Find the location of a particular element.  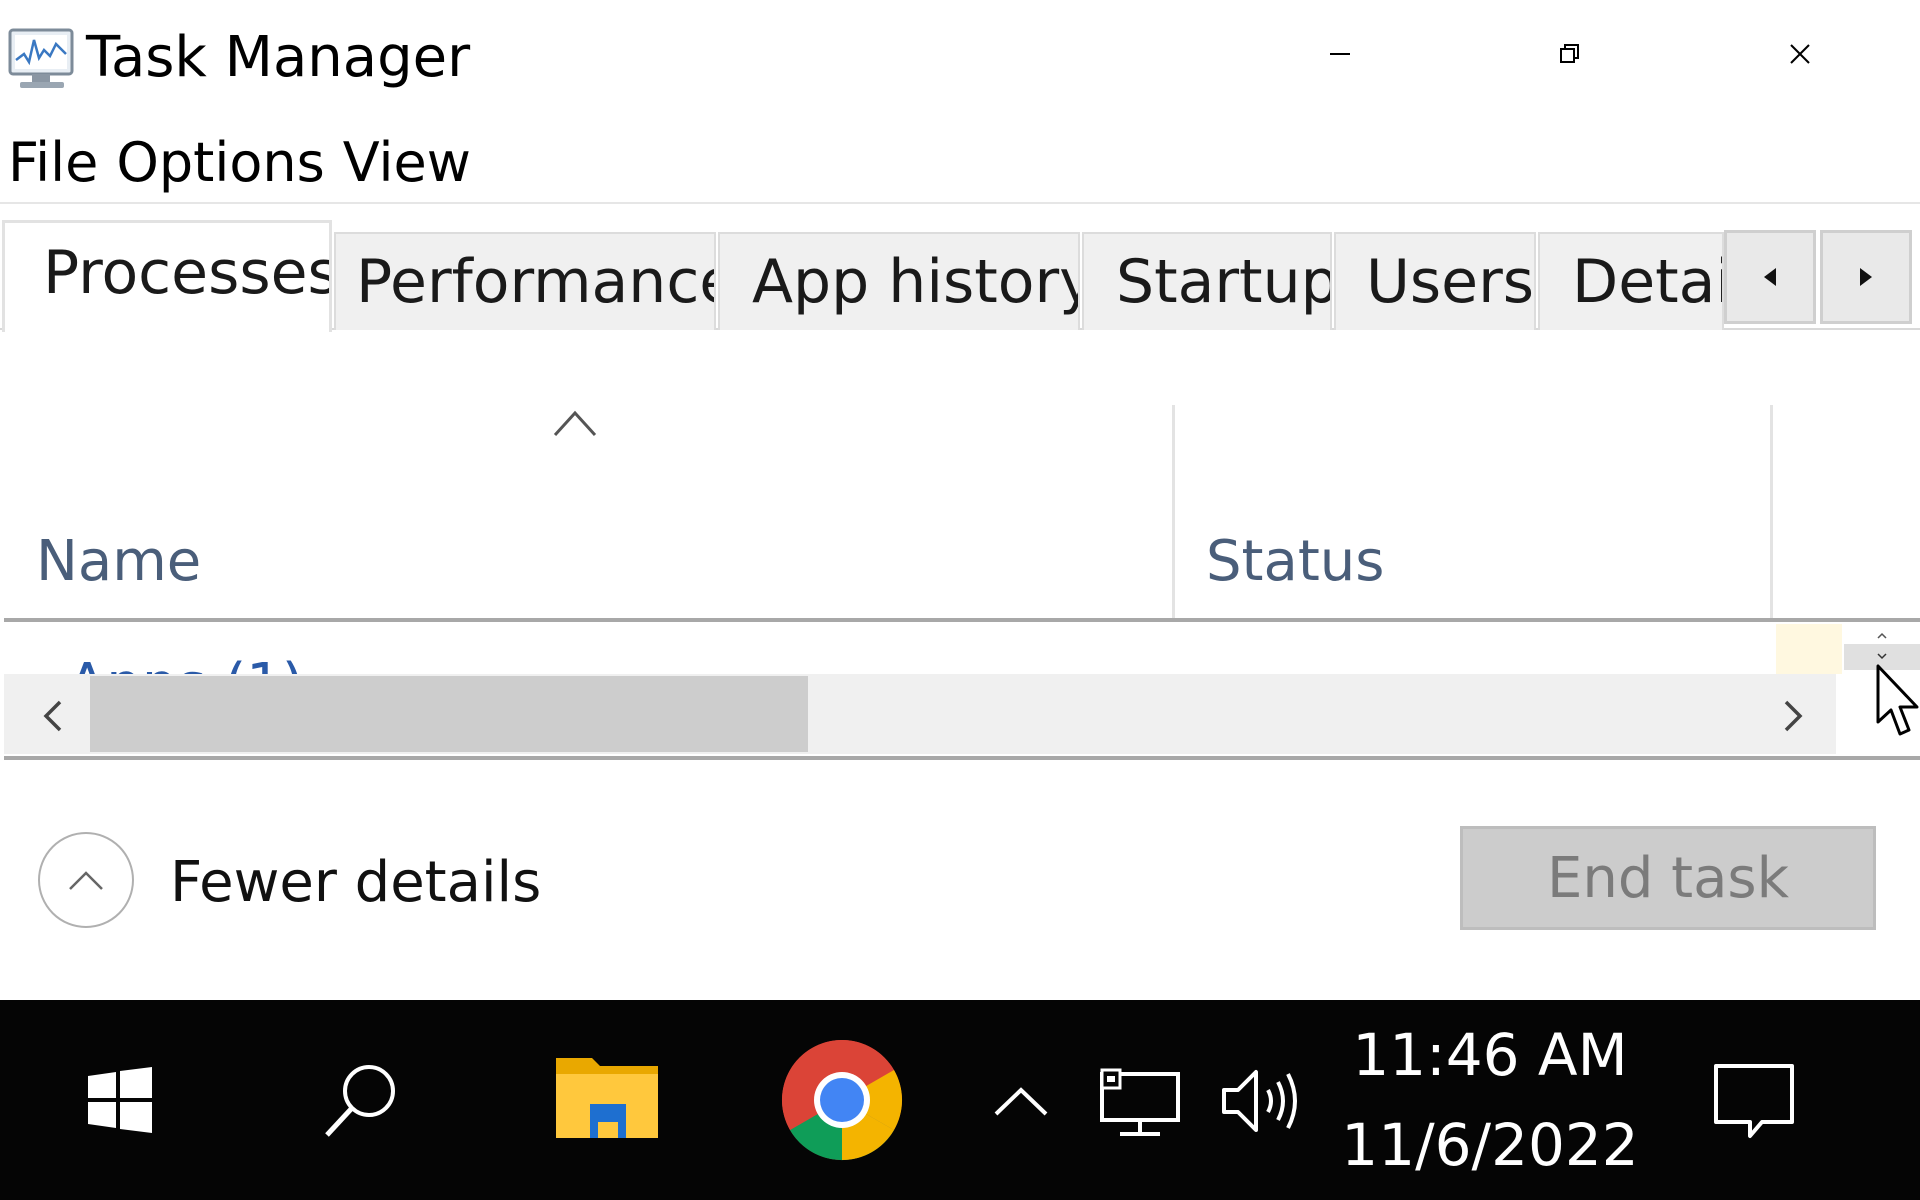

close-icon is located at coordinates (1800, 54).